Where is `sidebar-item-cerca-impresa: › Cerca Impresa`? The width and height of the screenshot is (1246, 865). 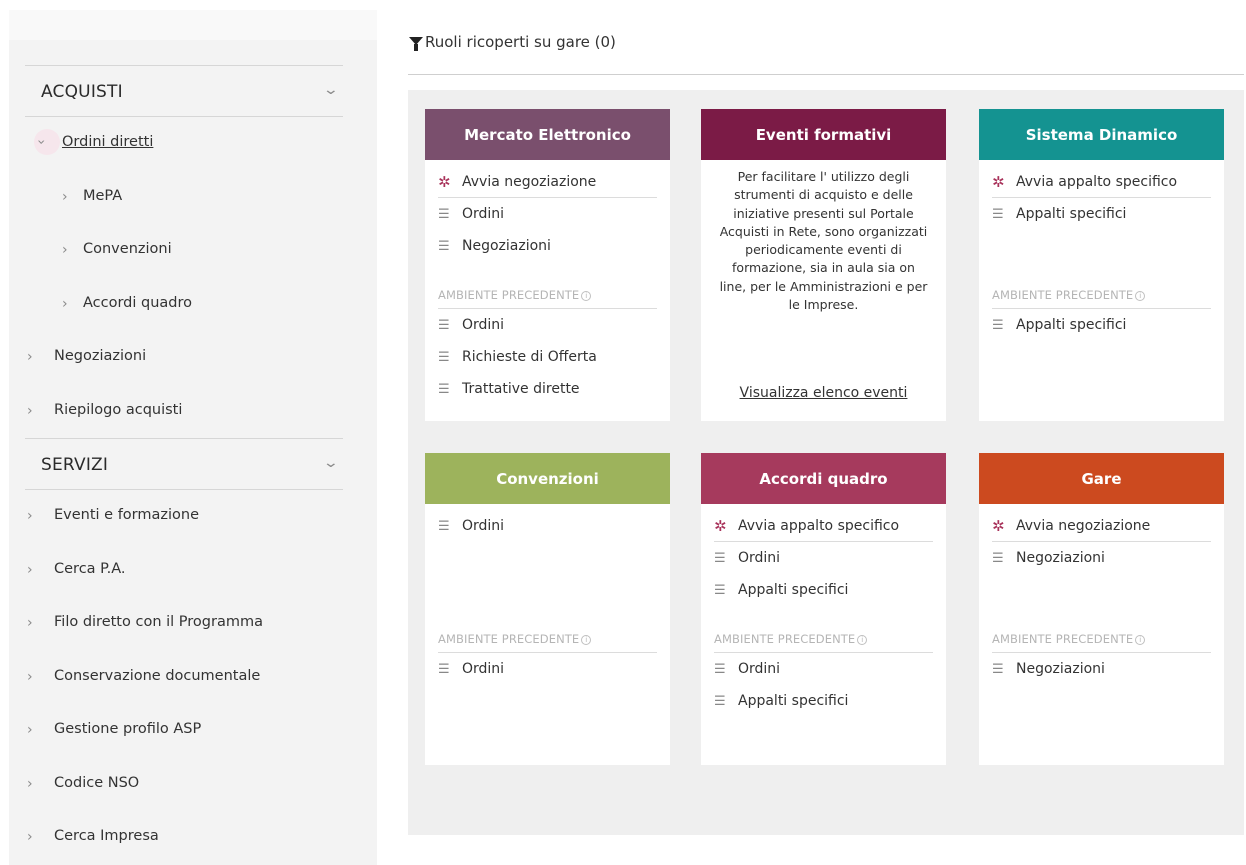
sidebar-item-cerca-impresa: › Cerca Impresa is located at coordinates (184, 838).